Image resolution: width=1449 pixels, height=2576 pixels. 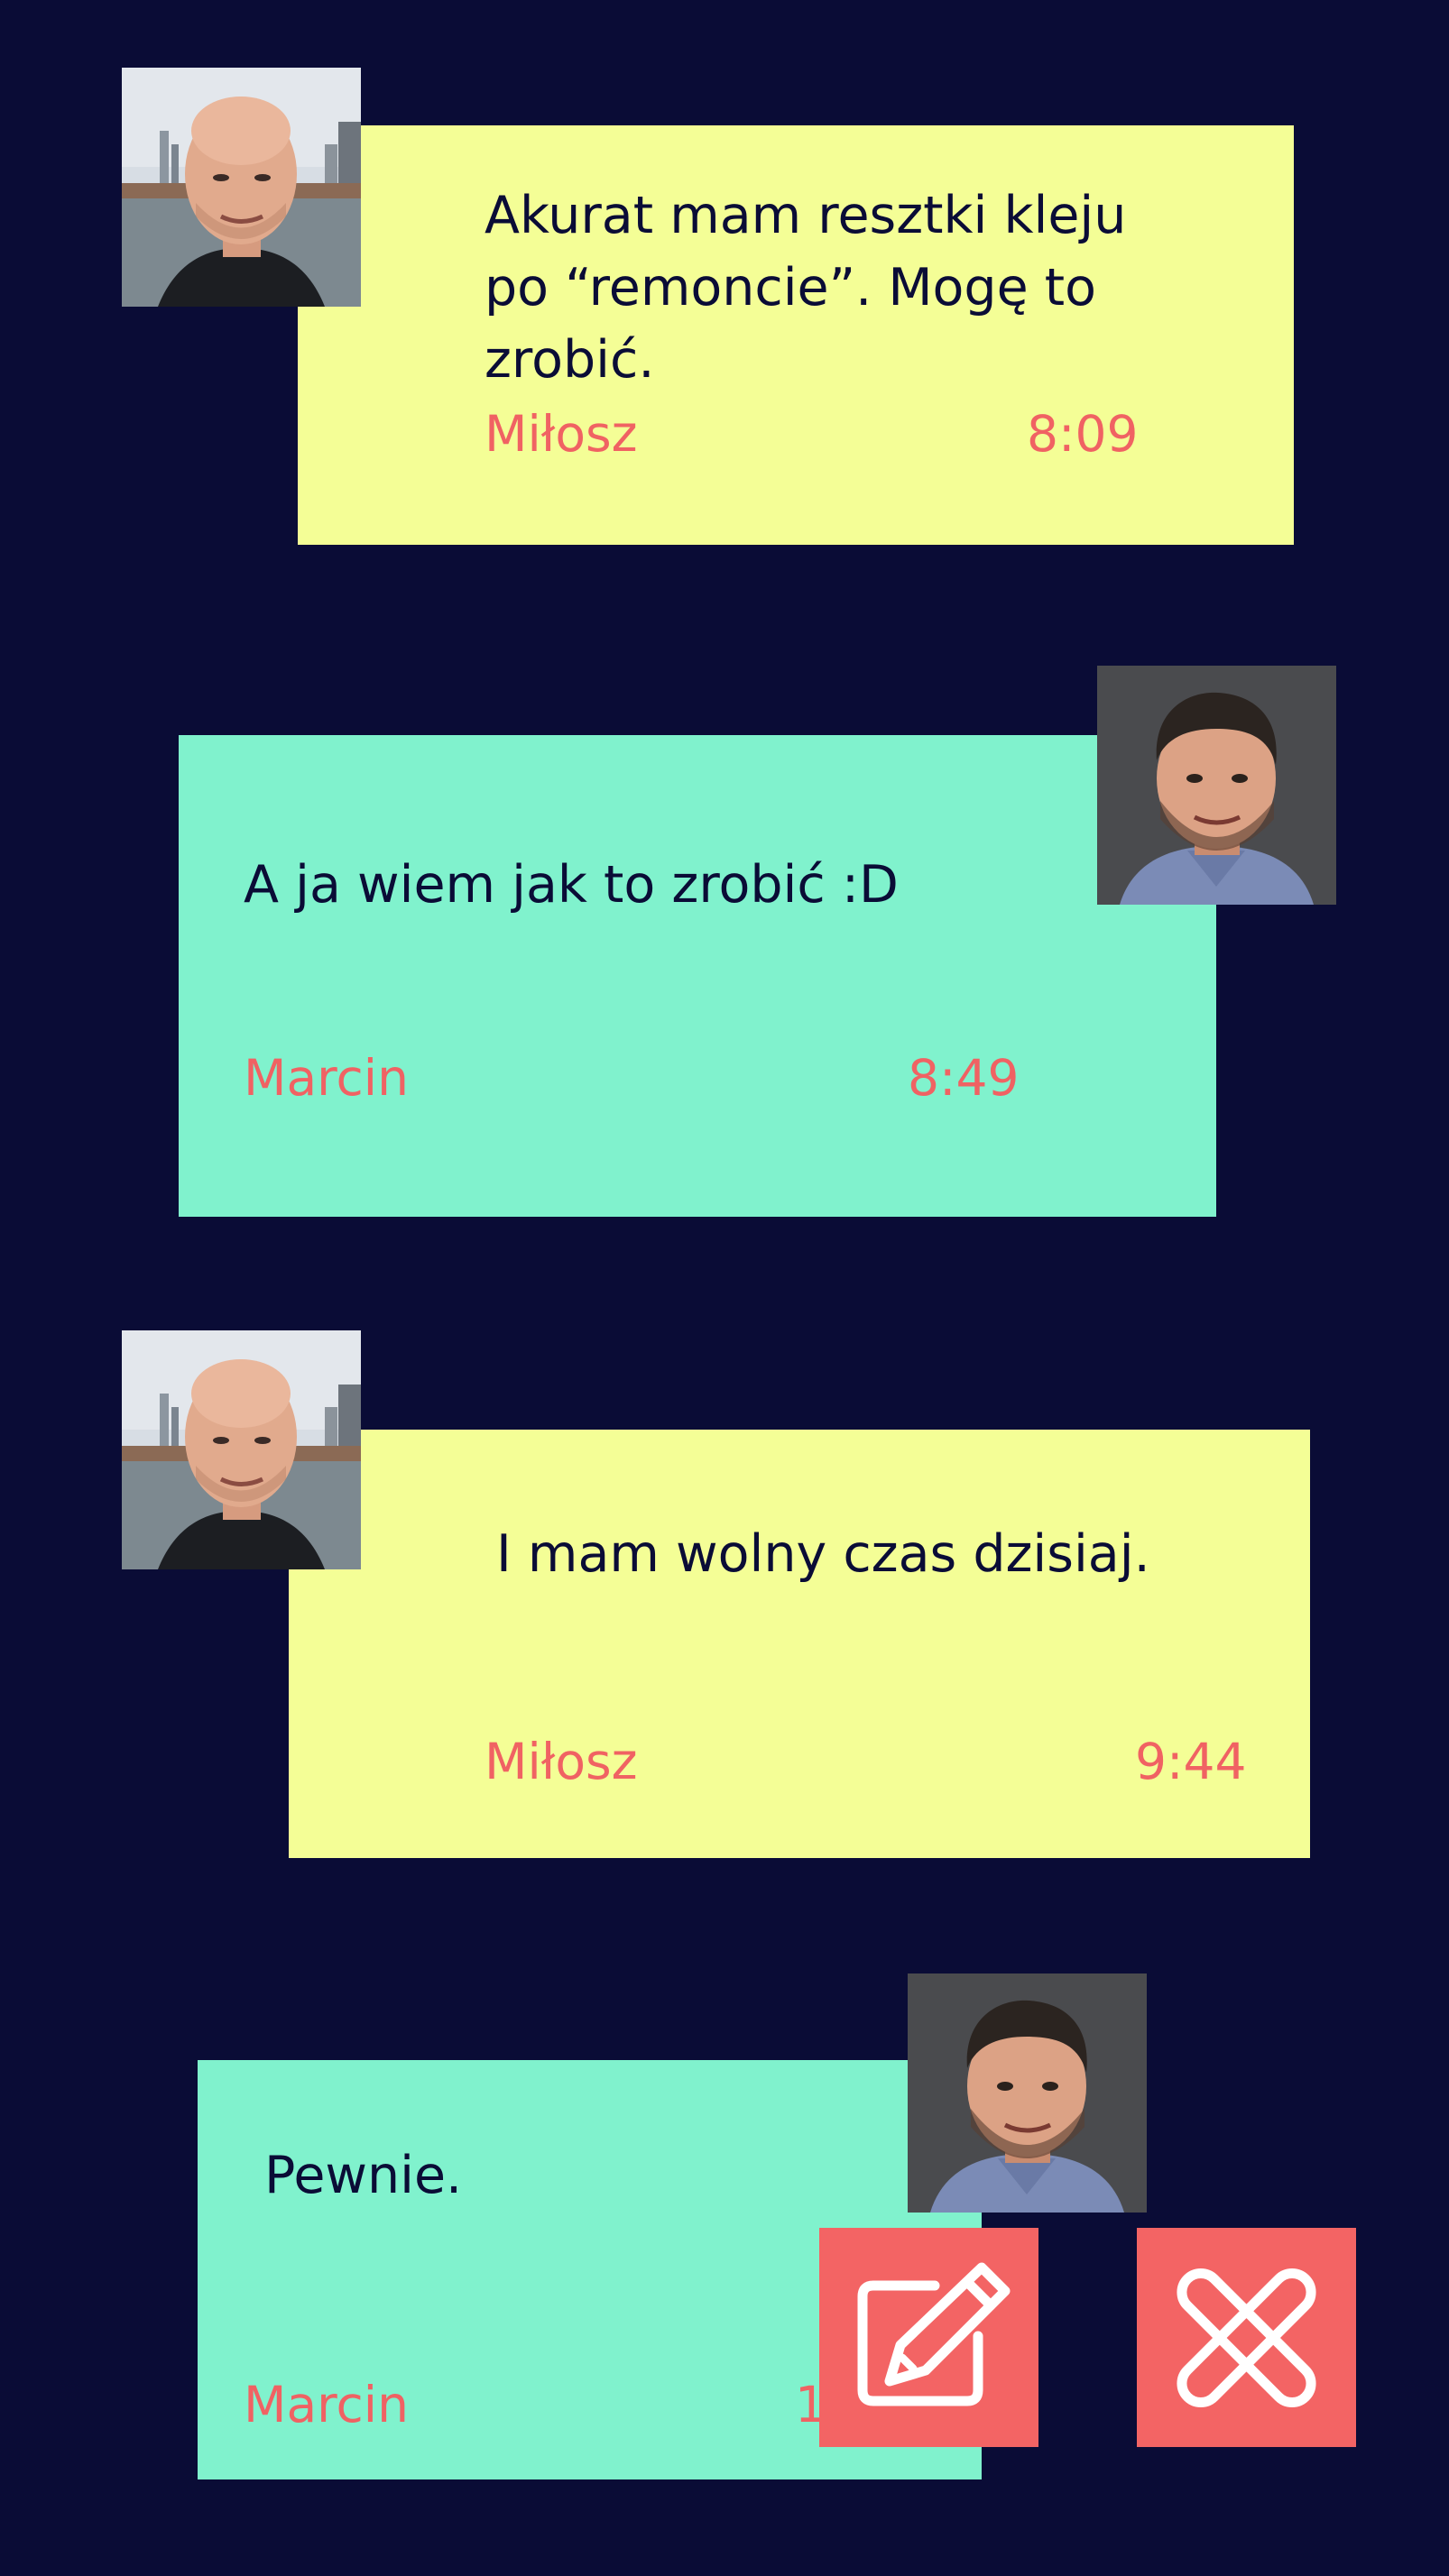 I want to click on close-x-icon, so click(x=1247, y=2338).